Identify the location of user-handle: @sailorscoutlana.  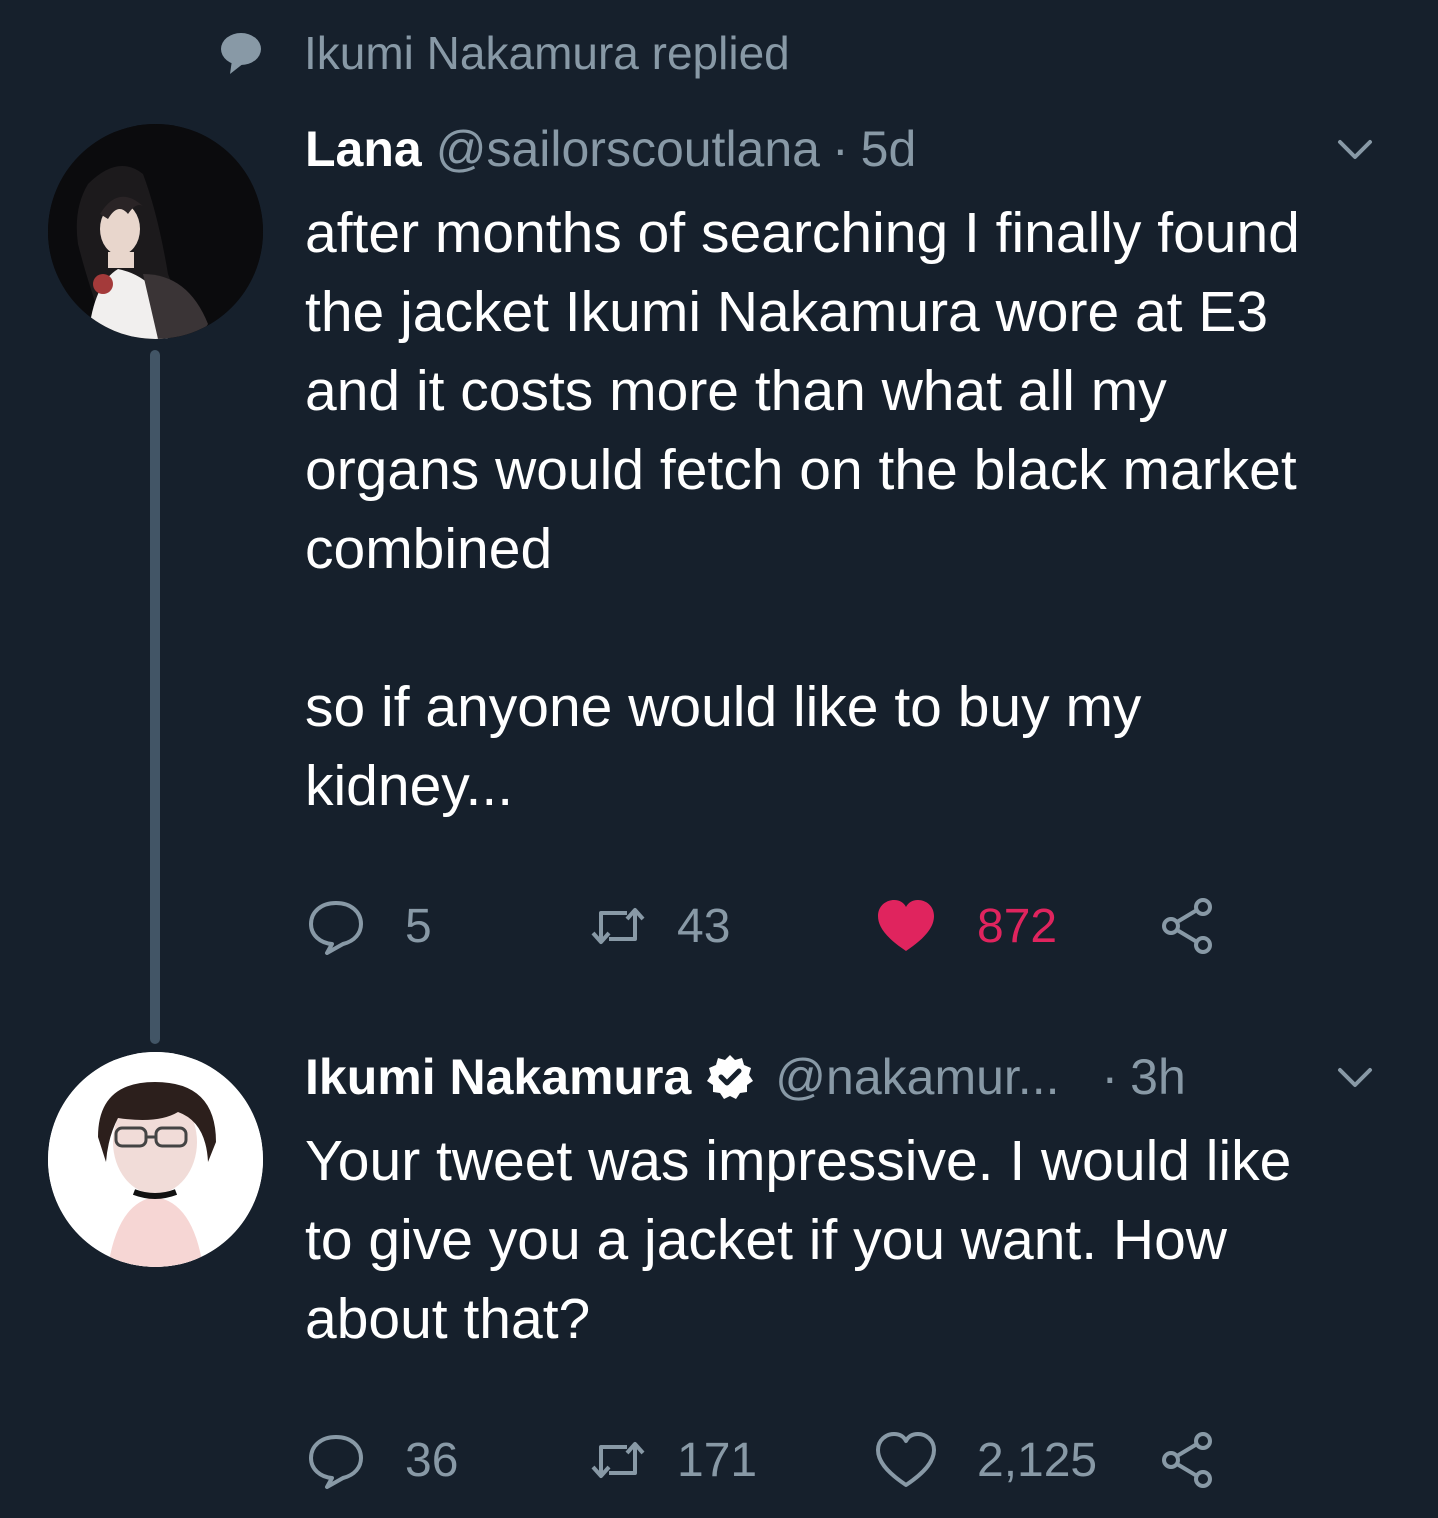
(628, 149).